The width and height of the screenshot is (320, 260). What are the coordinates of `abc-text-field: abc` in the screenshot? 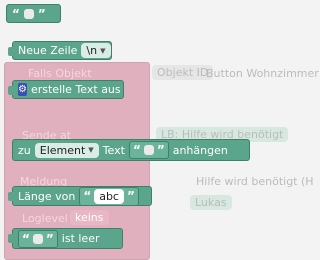 It's located at (109, 196).